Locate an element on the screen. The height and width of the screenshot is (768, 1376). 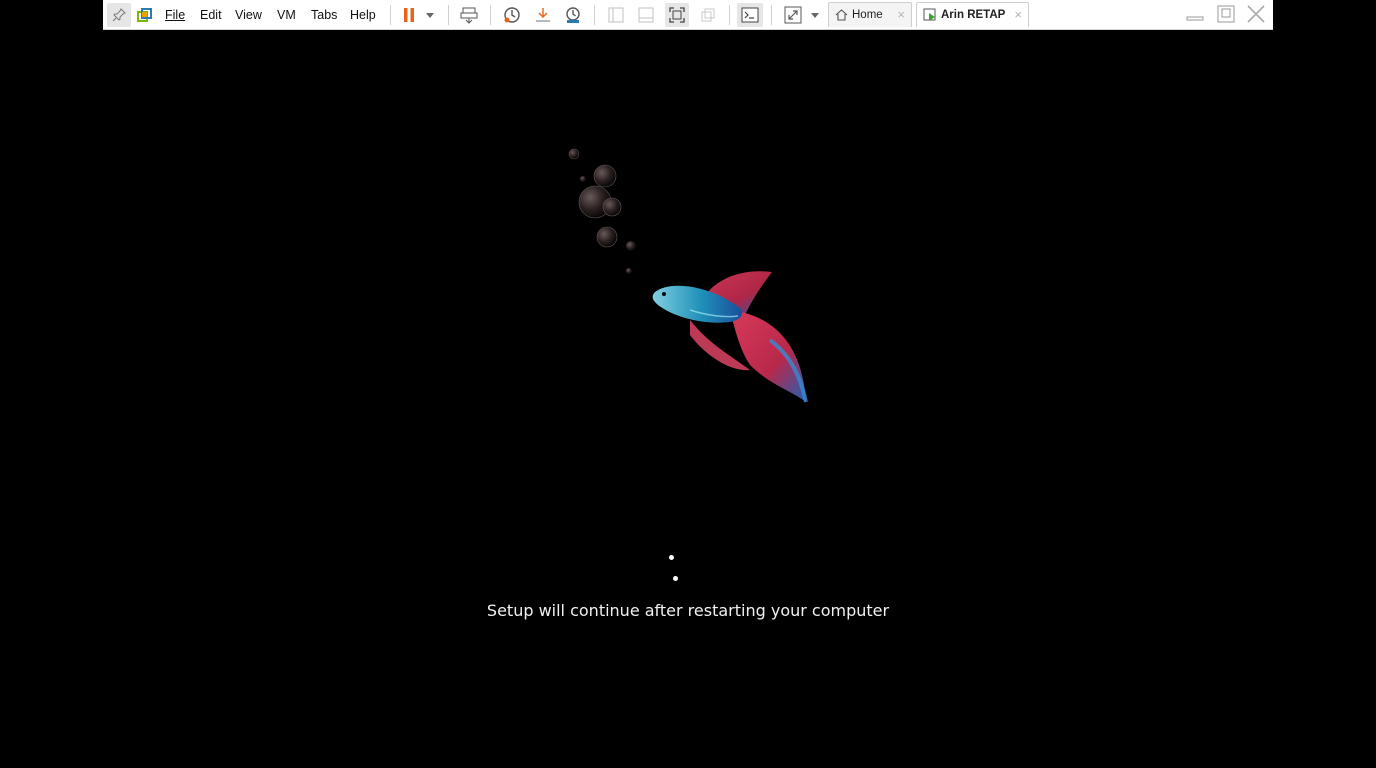
vm-running-icon is located at coordinates (930, 15).